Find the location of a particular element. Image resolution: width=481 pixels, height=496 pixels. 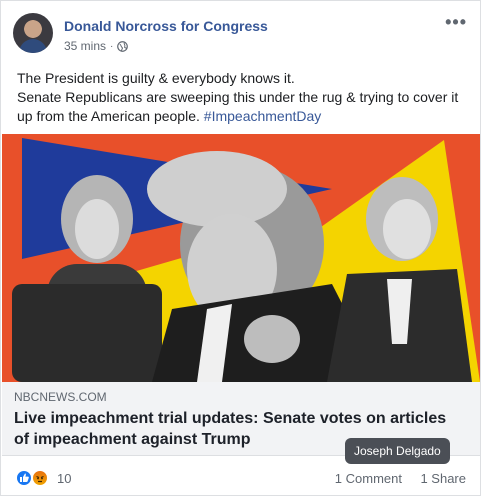

post-footer: 10 1 Comment 1 Share is located at coordinates (240, 479).